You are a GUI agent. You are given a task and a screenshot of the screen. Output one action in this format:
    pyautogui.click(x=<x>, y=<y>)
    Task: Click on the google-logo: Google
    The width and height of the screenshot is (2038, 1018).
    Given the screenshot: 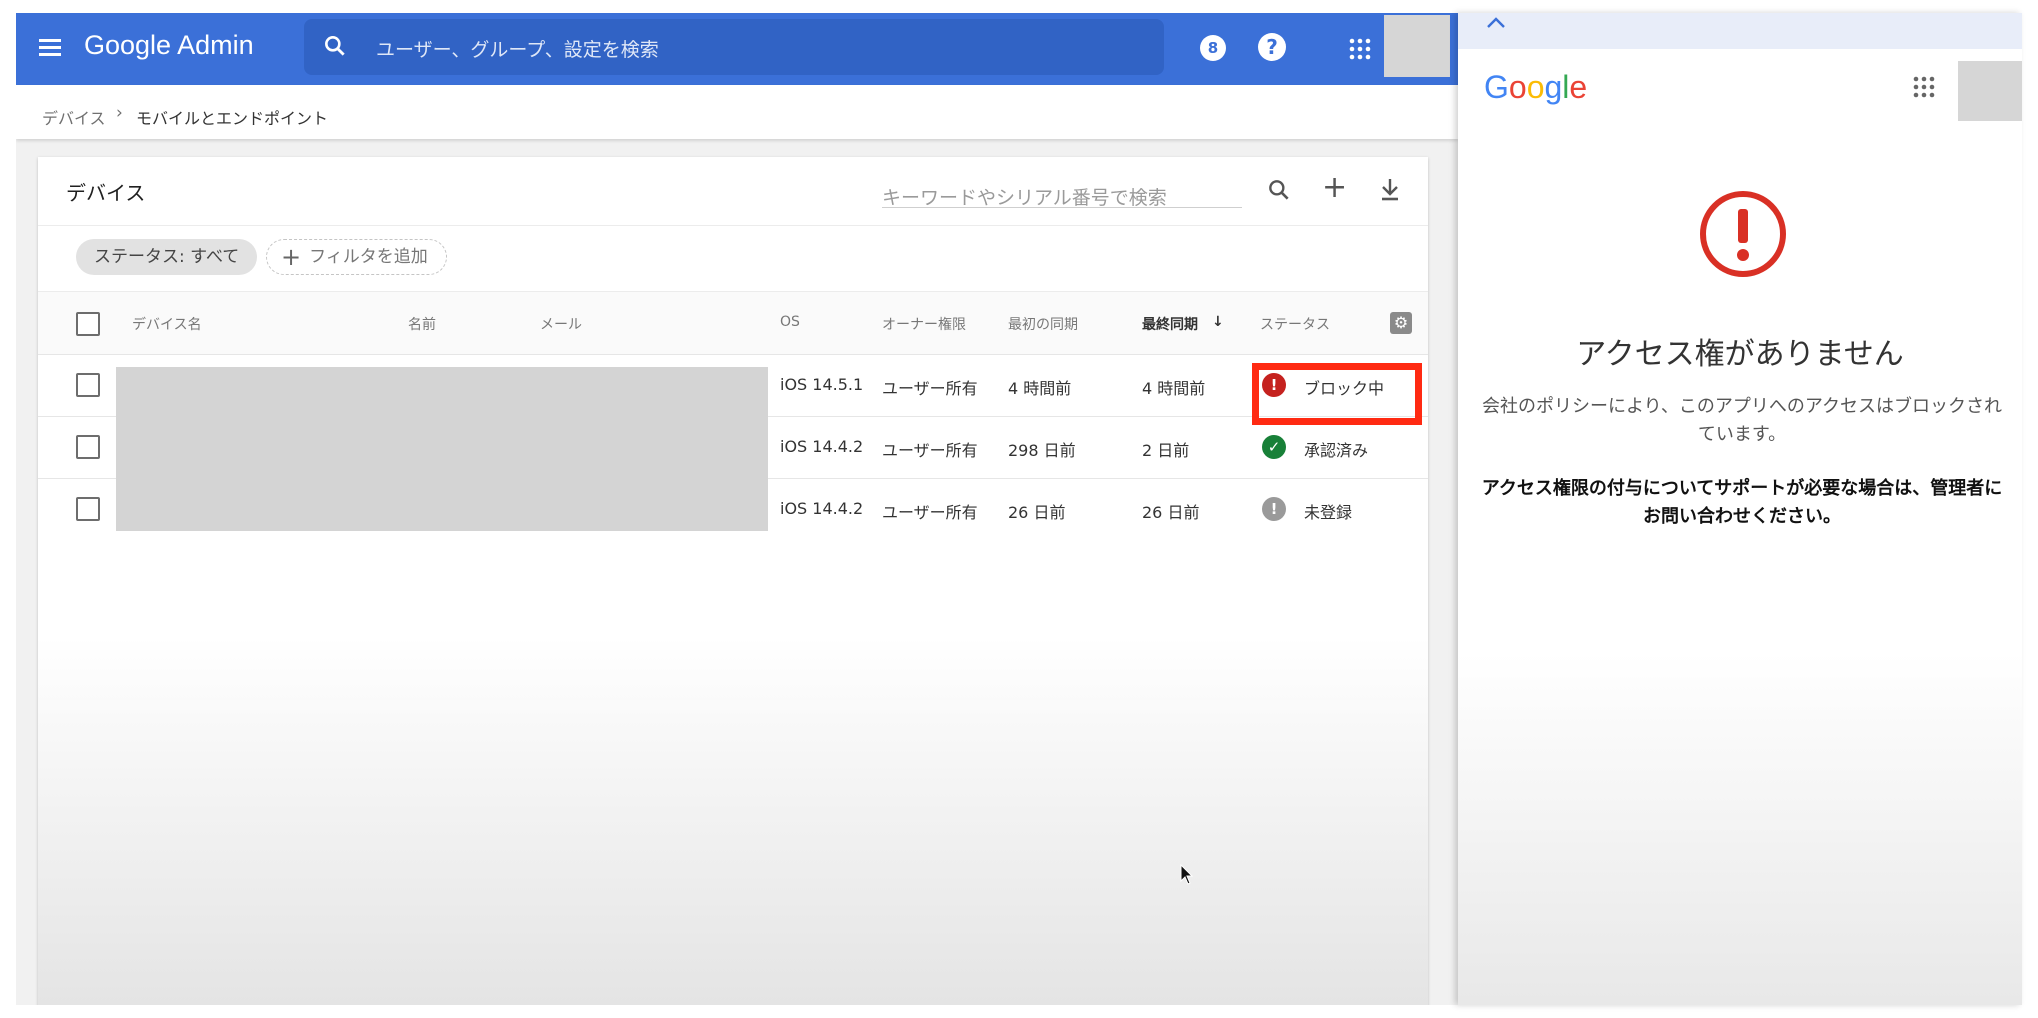 What is the action you would take?
    pyautogui.click(x=1535, y=87)
    